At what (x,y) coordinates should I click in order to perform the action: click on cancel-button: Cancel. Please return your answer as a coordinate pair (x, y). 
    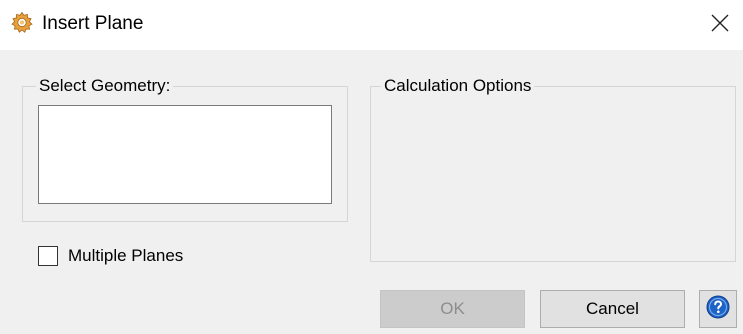
    Looking at the image, I should click on (612, 309).